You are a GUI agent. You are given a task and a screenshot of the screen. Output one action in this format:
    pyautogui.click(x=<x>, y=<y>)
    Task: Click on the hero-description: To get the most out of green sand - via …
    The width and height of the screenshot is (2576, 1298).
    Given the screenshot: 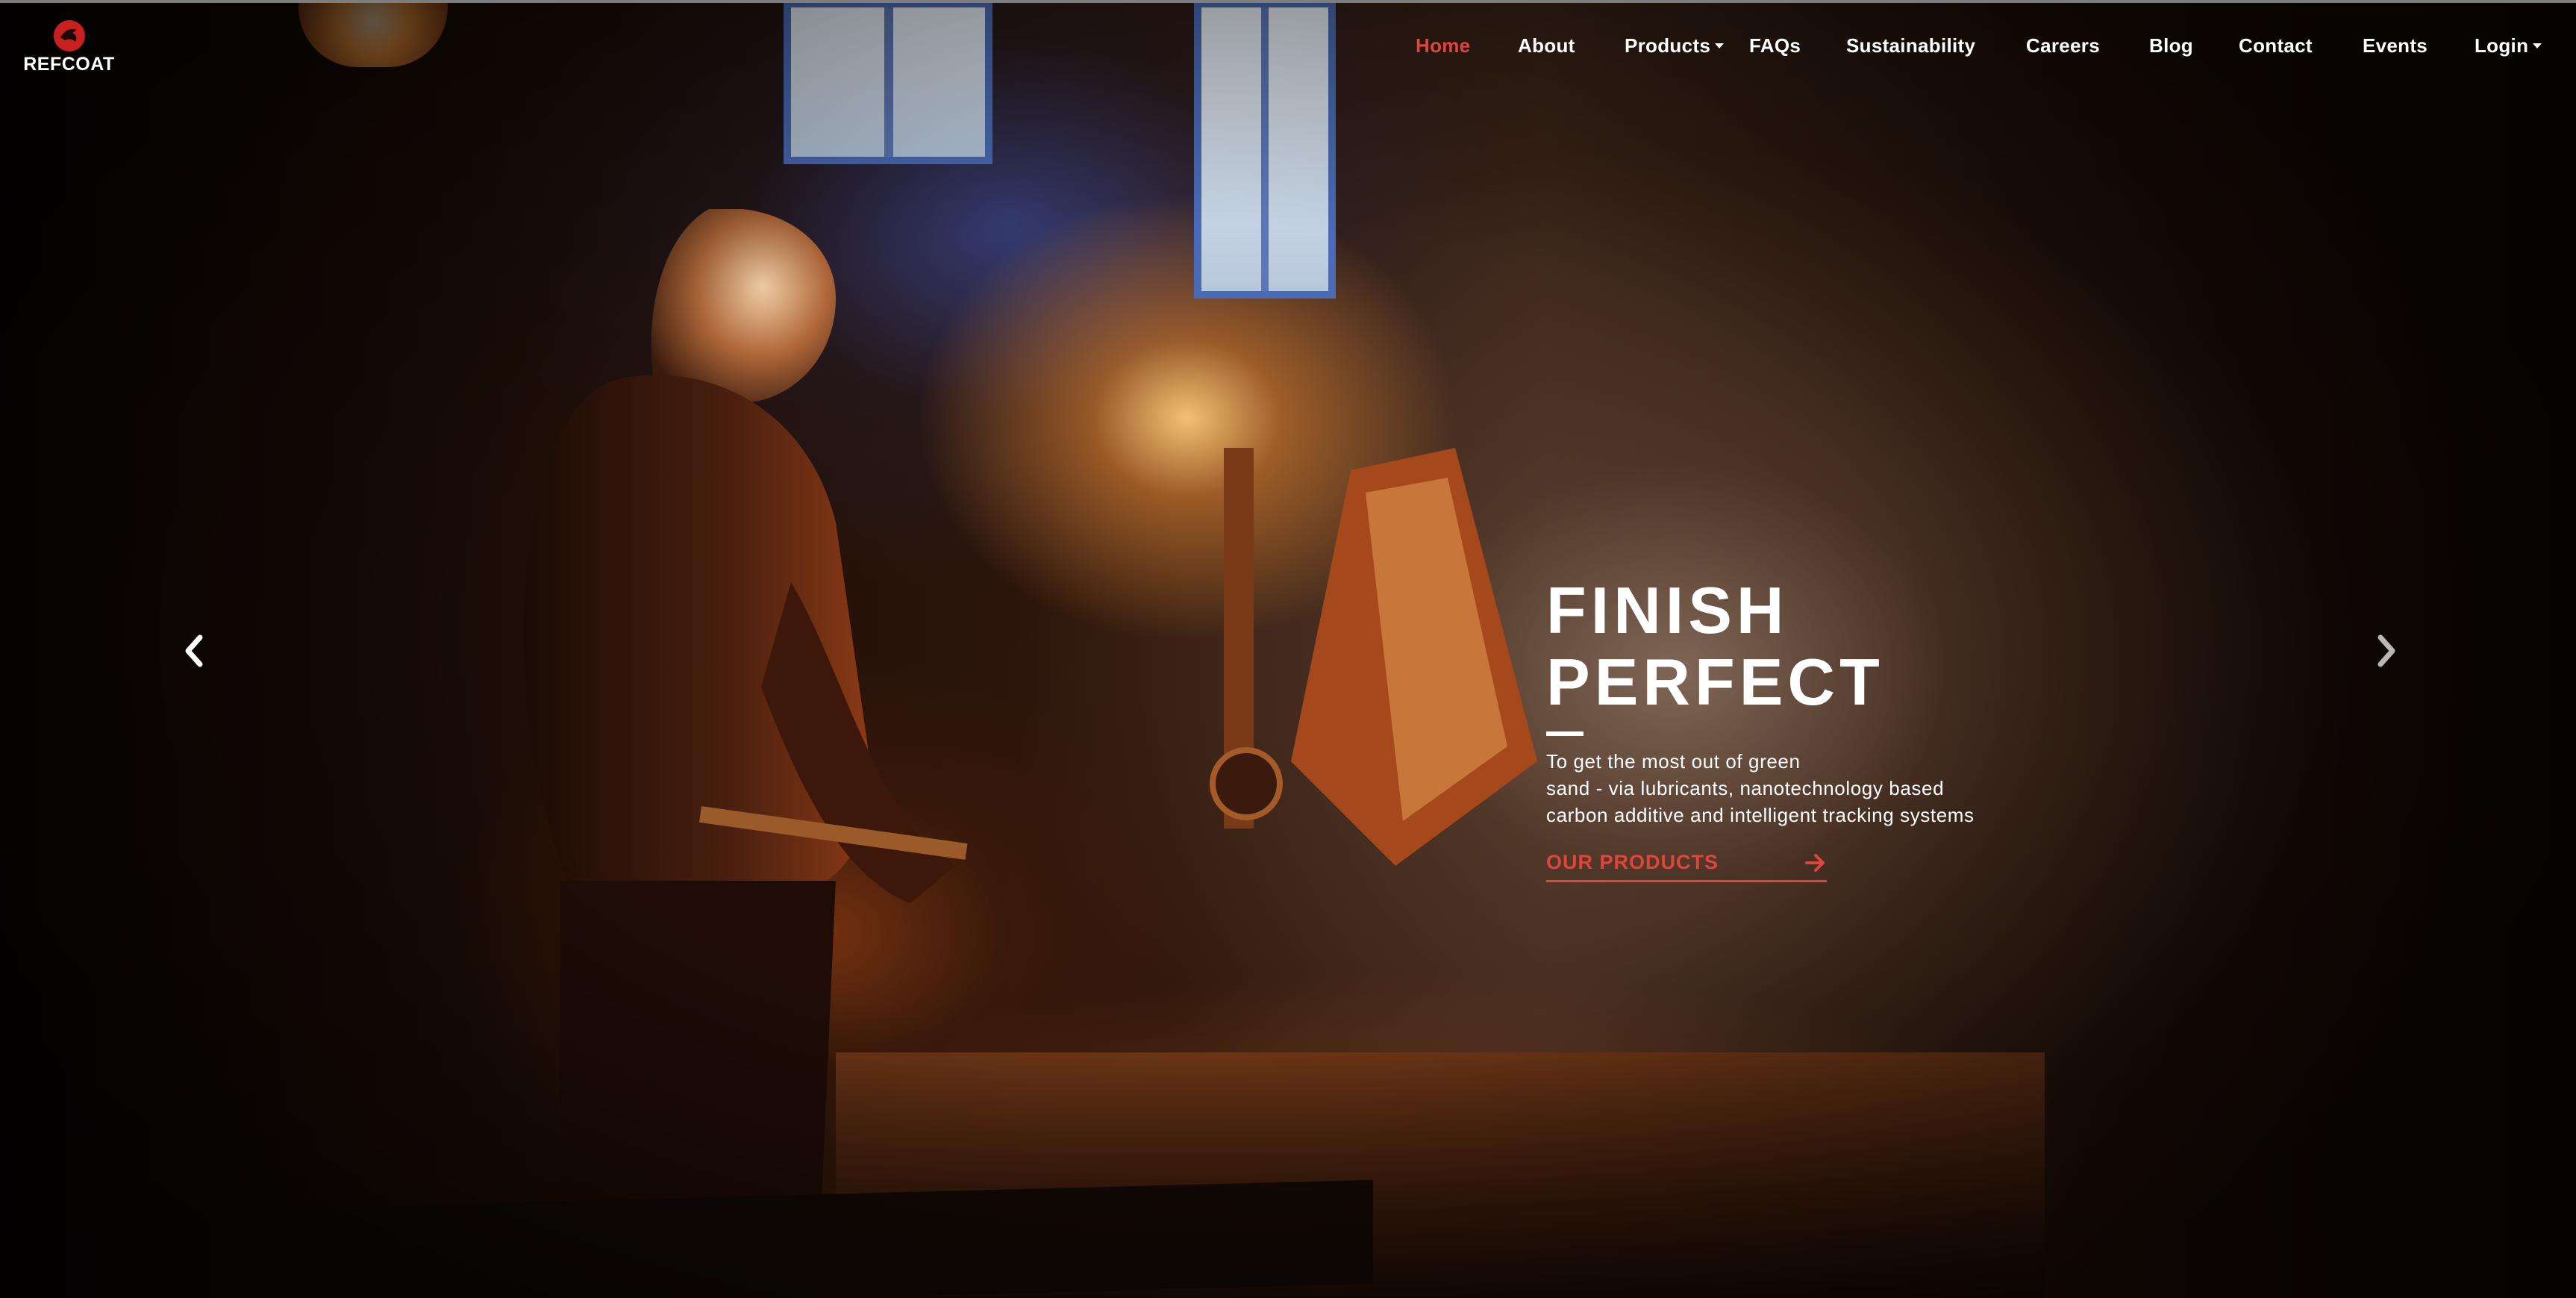 What is the action you would take?
    pyautogui.click(x=1815, y=788)
    